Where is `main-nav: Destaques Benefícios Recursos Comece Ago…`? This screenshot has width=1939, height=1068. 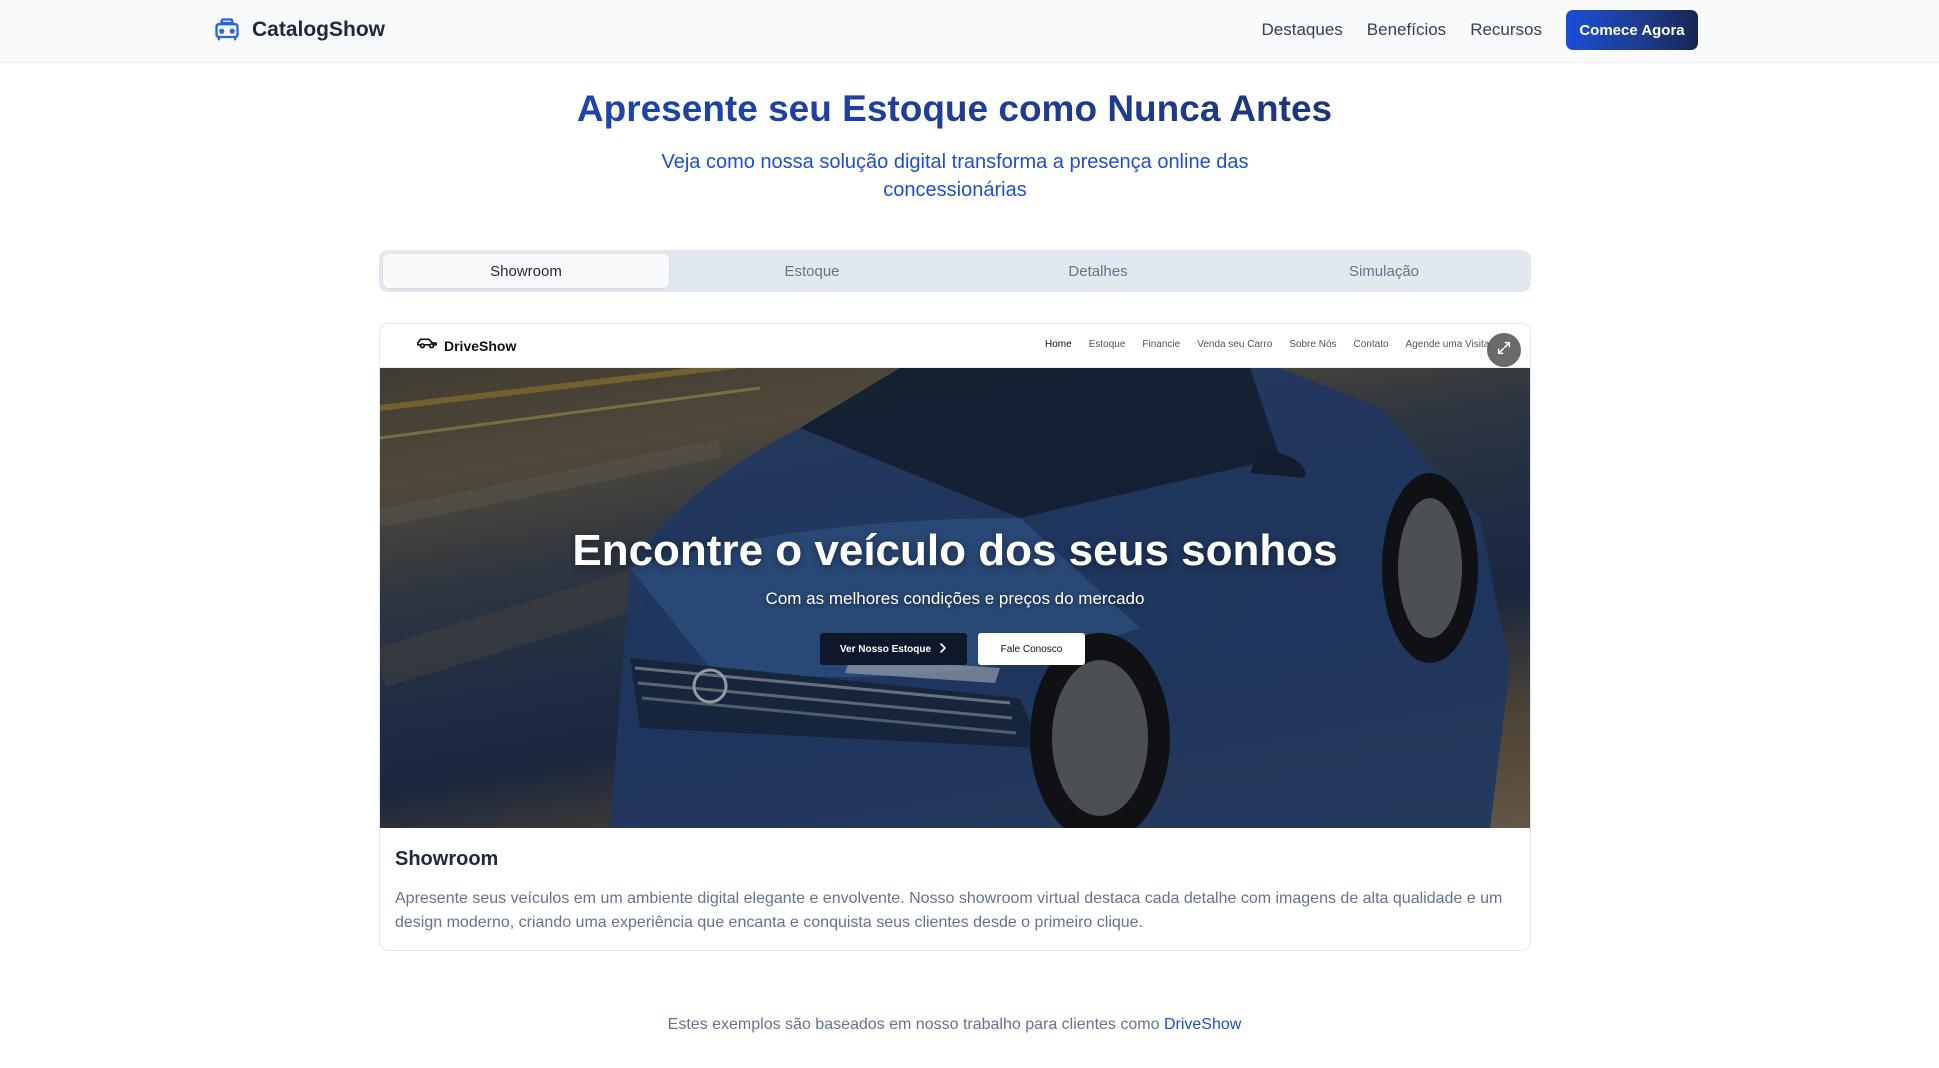 main-nav: Destaques Benefícios Recursos Comece Ago… is located at coordinates (1480, 30).